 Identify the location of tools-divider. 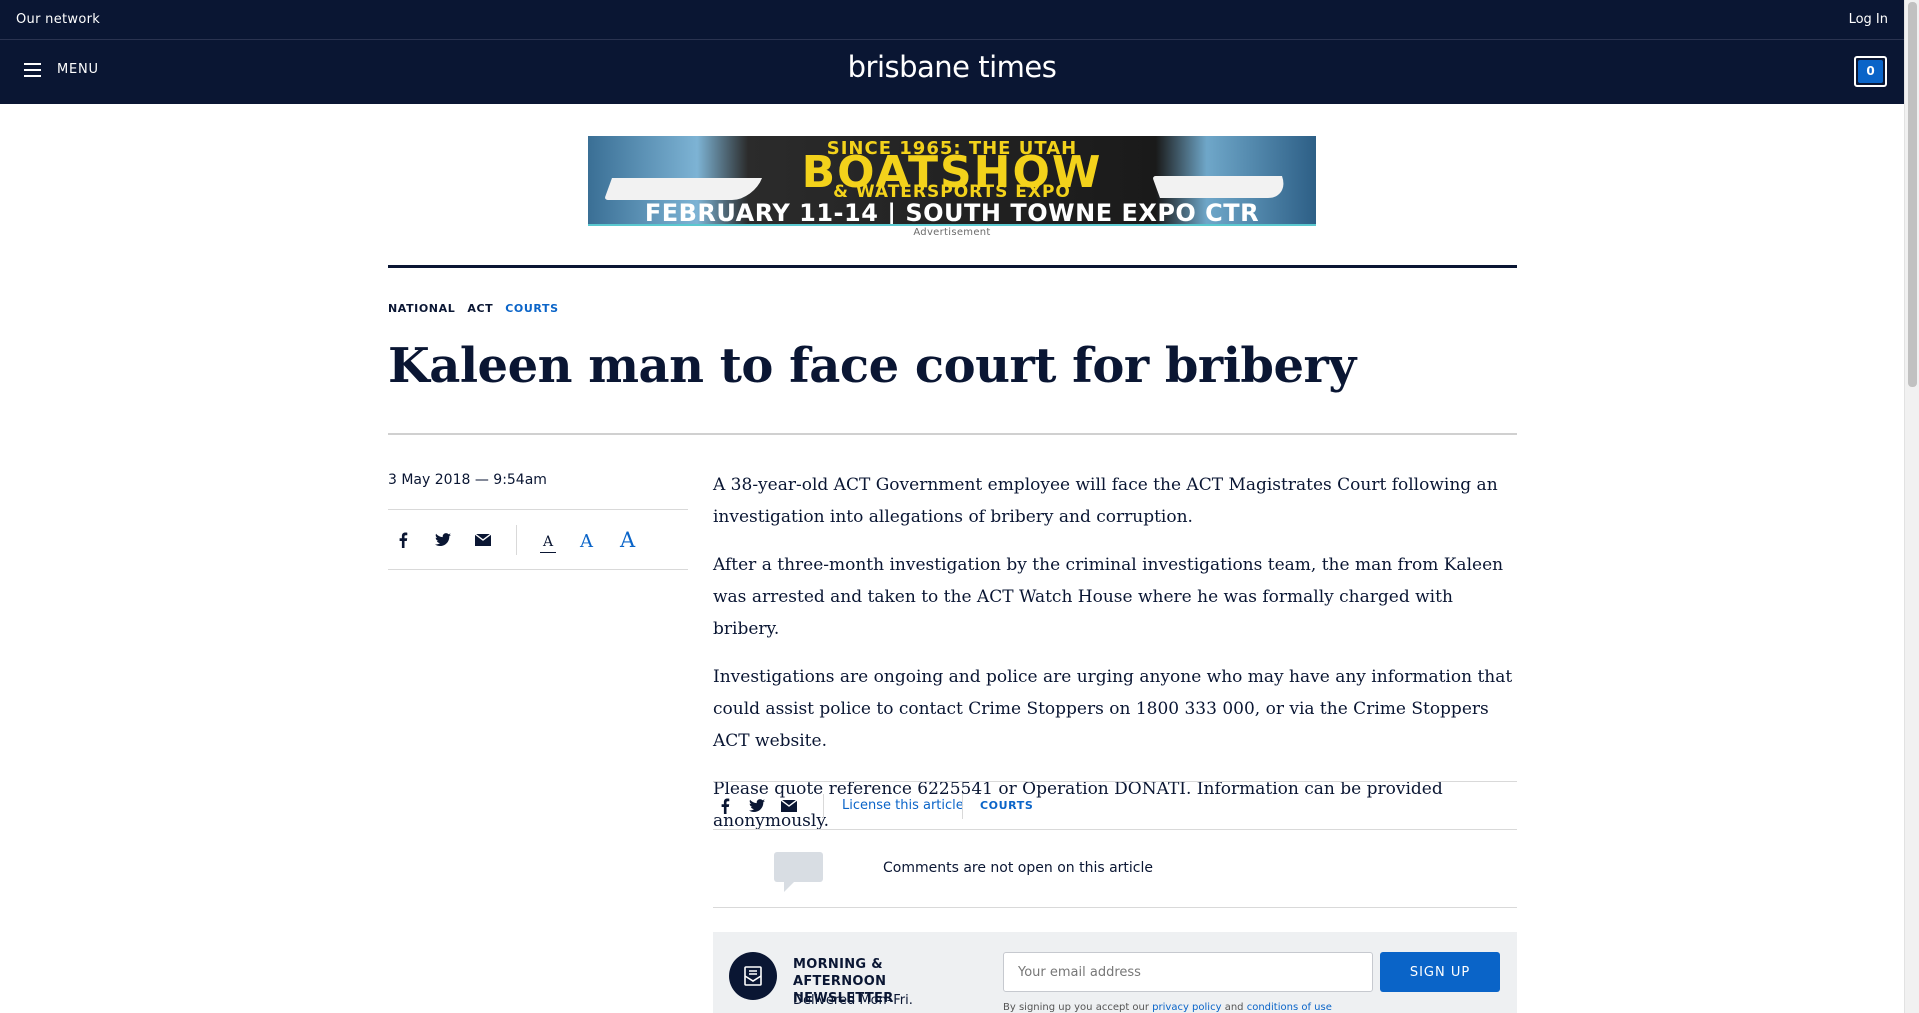
(516, 540).